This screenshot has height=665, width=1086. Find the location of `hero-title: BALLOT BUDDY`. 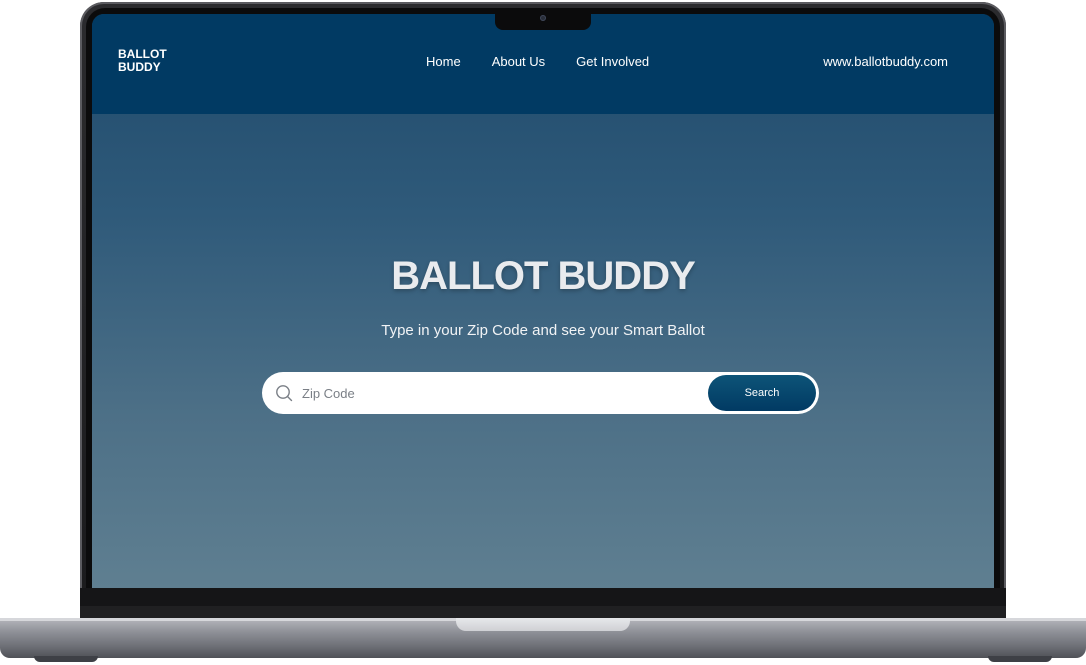

hero-title: BALLOT BUDDY is located at coordinates (543, 276).